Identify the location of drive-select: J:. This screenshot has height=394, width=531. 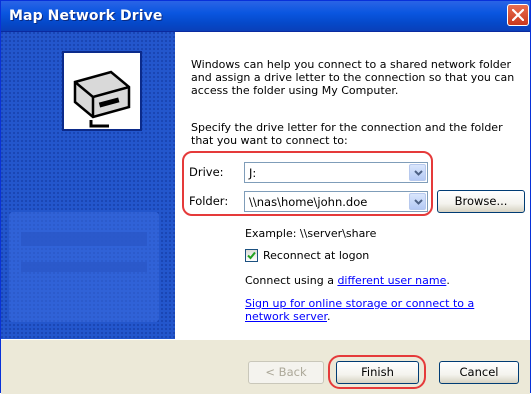
(336, 172).